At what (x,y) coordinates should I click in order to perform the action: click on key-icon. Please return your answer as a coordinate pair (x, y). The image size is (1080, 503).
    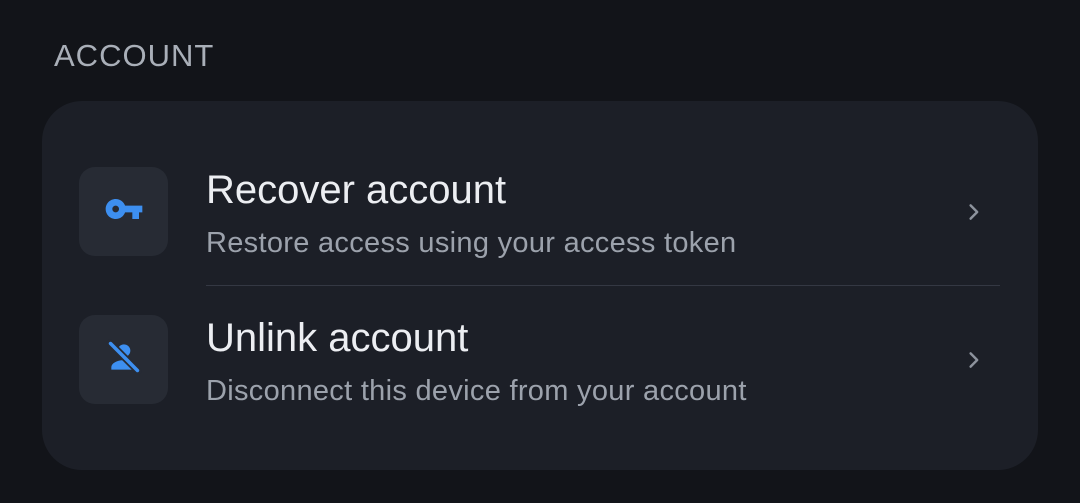
    Looking at the image, I should click on (124, 211).